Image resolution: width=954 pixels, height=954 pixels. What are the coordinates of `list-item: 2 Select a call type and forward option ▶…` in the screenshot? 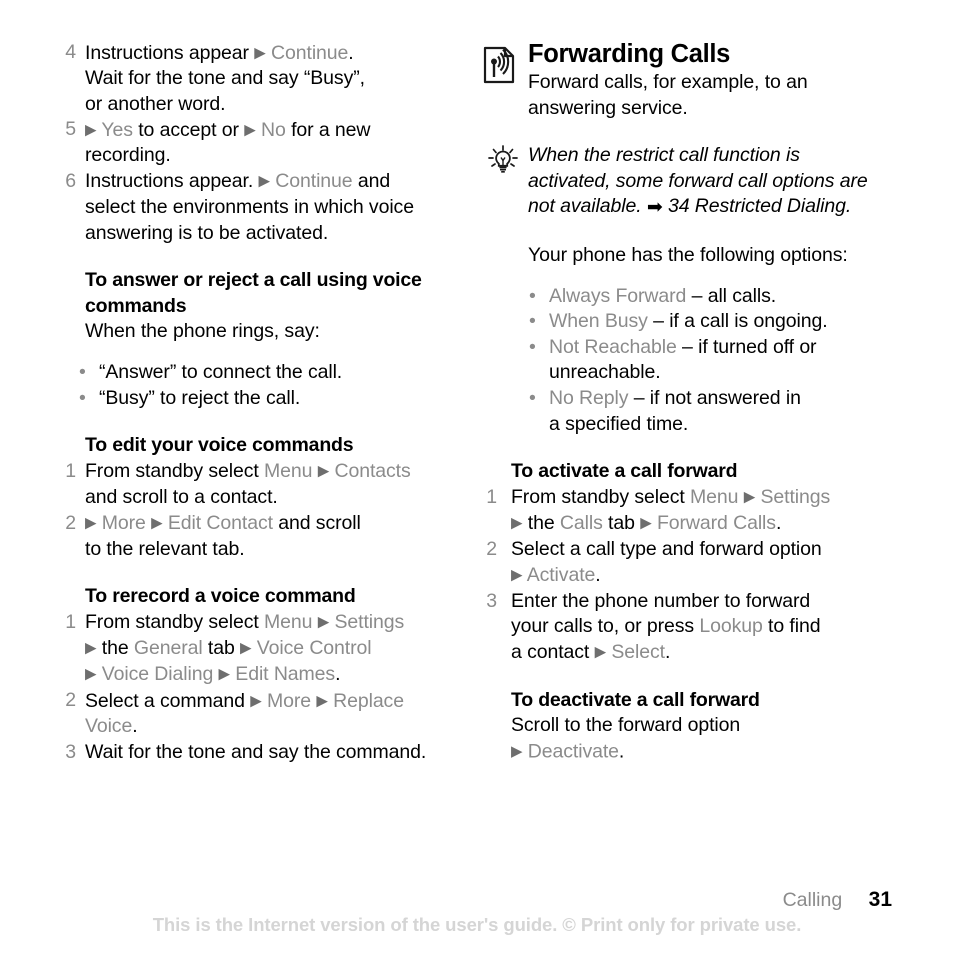 It's located at (698, 563).